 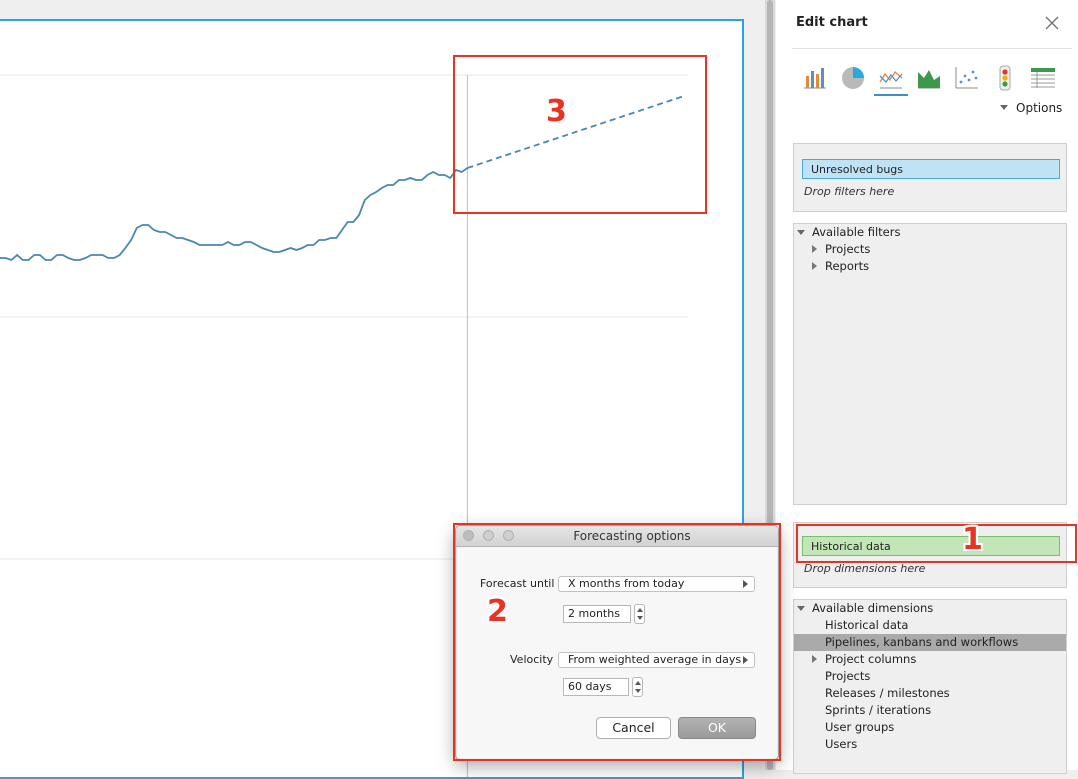 What do you see at coordinates (633, 728) in the screenshot?
I see `cancel-button: Cancel` at bounding box center [633, 728].